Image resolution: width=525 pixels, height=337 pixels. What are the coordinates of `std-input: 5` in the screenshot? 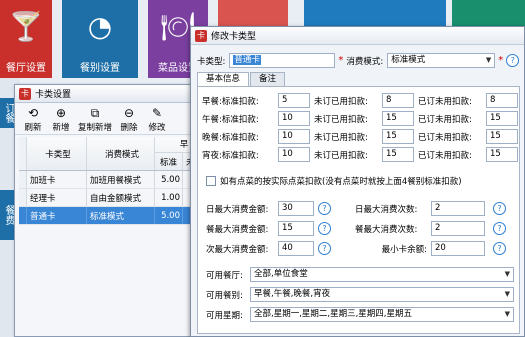 It's located at (294, 100).